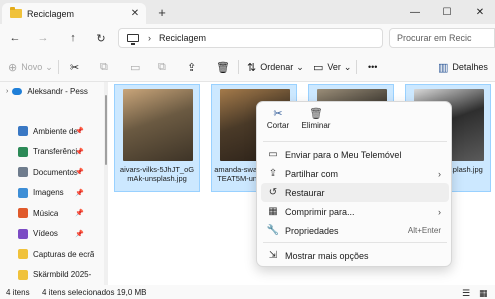 This screenshot has width=495, height=299. I want to click on sidebar-item-onedrive: › Aleksandr - Pess, so click(54, 91).